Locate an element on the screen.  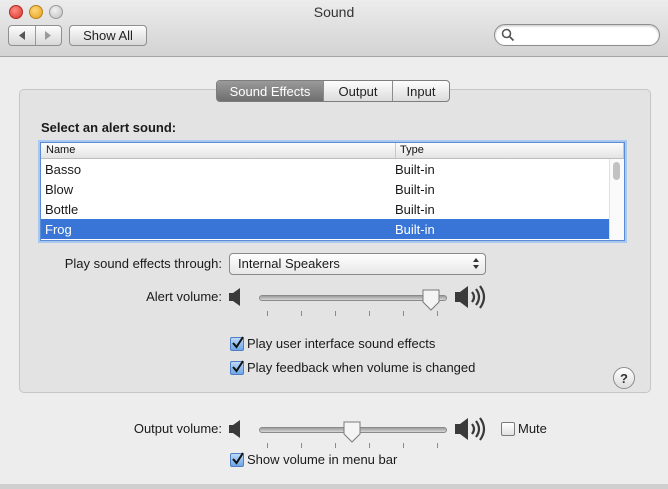
table-row: Bottle Built-in is located at coordinates (332, 209).